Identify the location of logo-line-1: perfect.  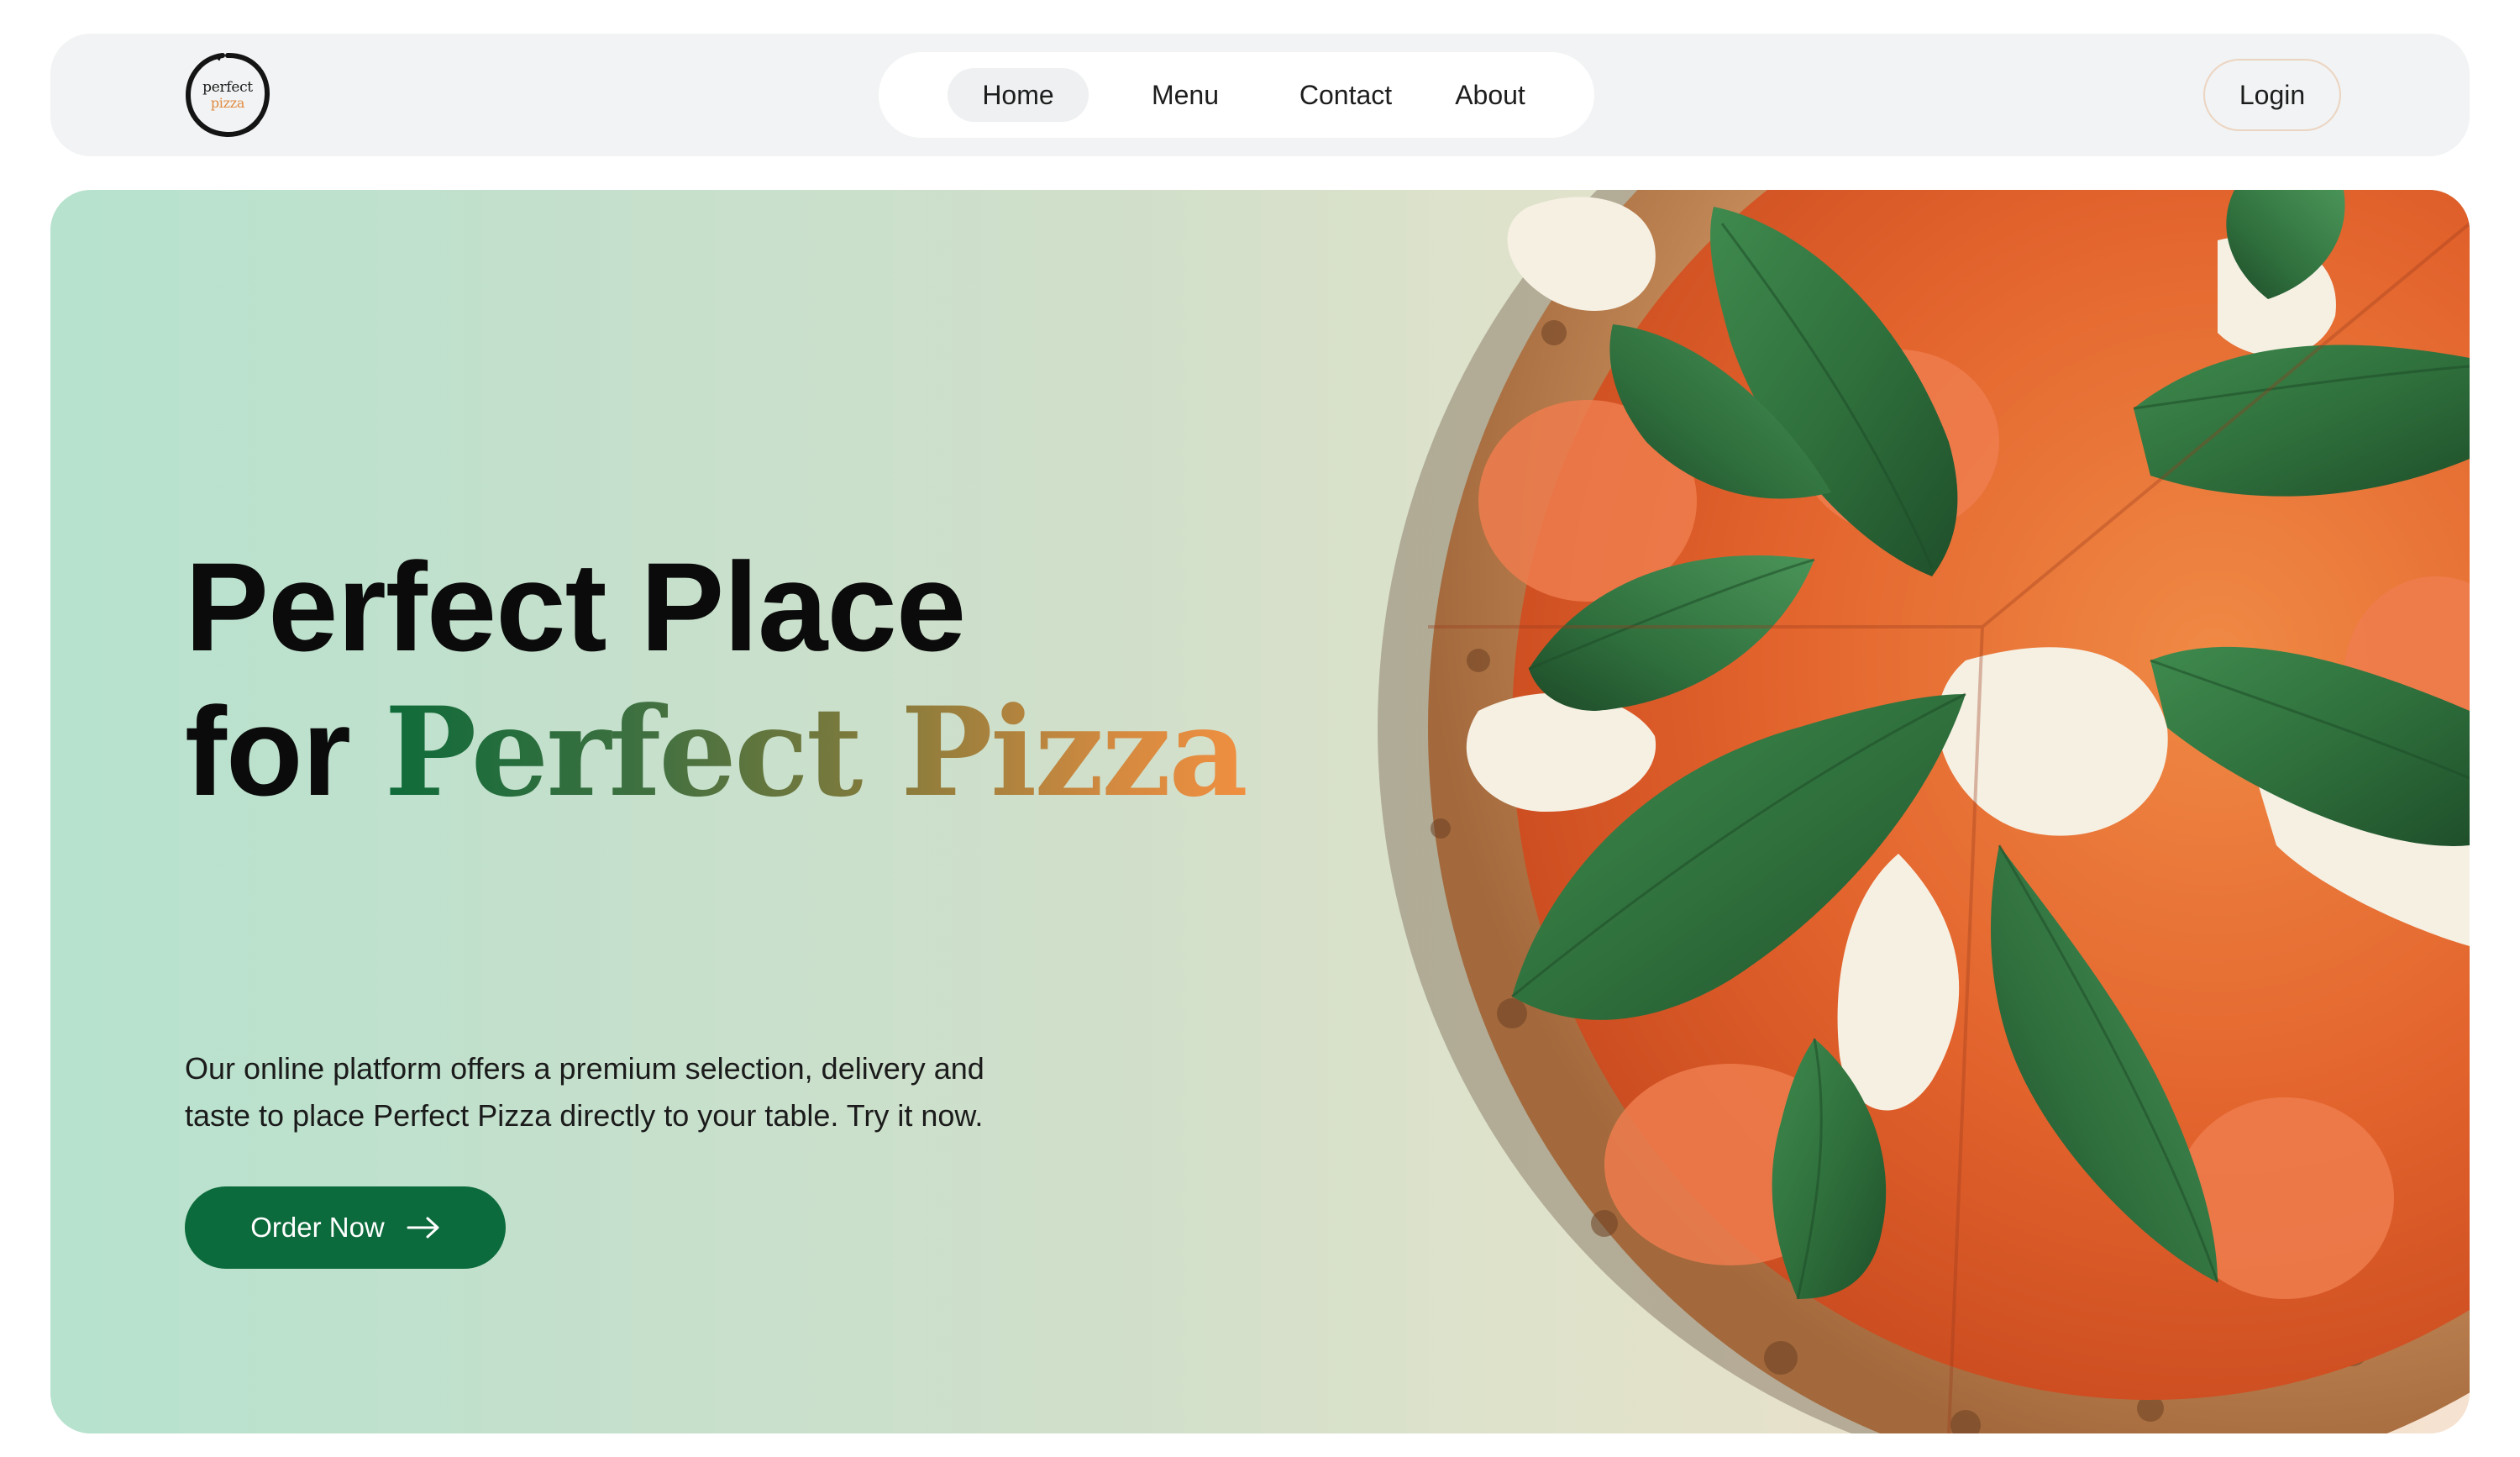
(227, 87).